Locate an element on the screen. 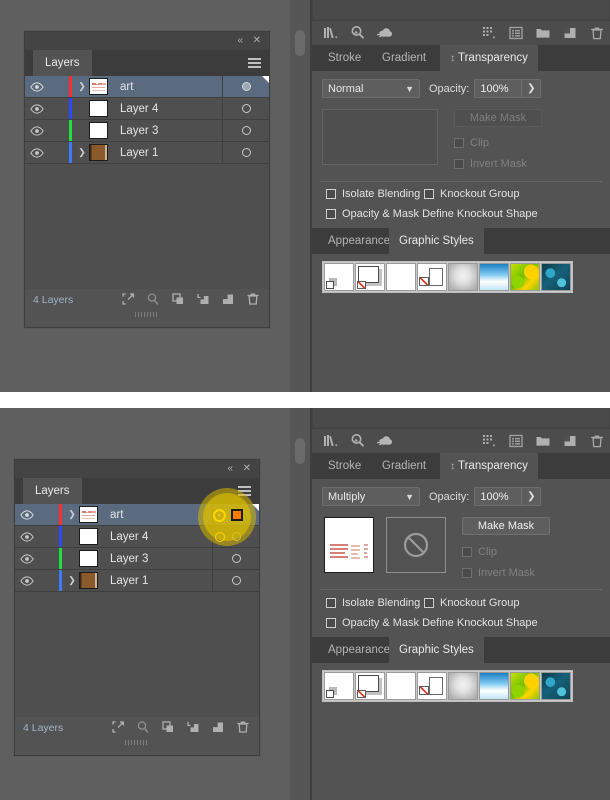 The image size is (610, 800). opacity-mask-thumbnail is located at coordinates (416, 545).